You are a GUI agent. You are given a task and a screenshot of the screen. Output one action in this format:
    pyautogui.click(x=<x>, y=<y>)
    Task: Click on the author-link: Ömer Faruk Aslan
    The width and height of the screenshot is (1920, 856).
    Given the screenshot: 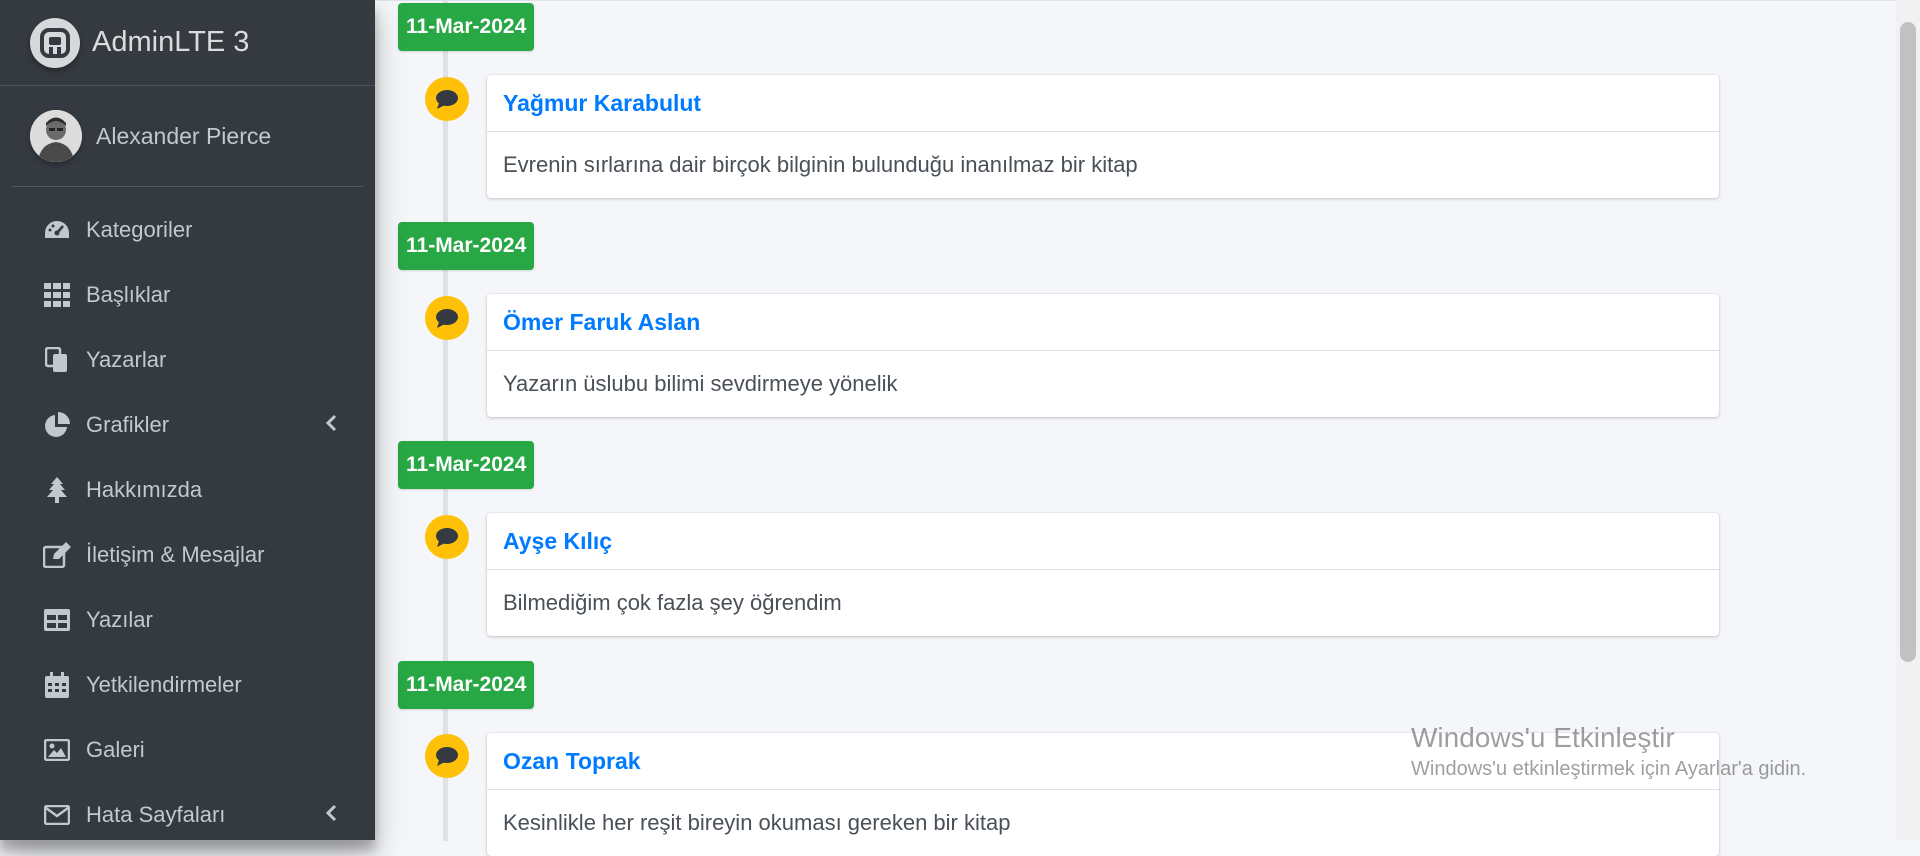 What is the action you would take?
    pyautogui.click(x=601, y=322)
    